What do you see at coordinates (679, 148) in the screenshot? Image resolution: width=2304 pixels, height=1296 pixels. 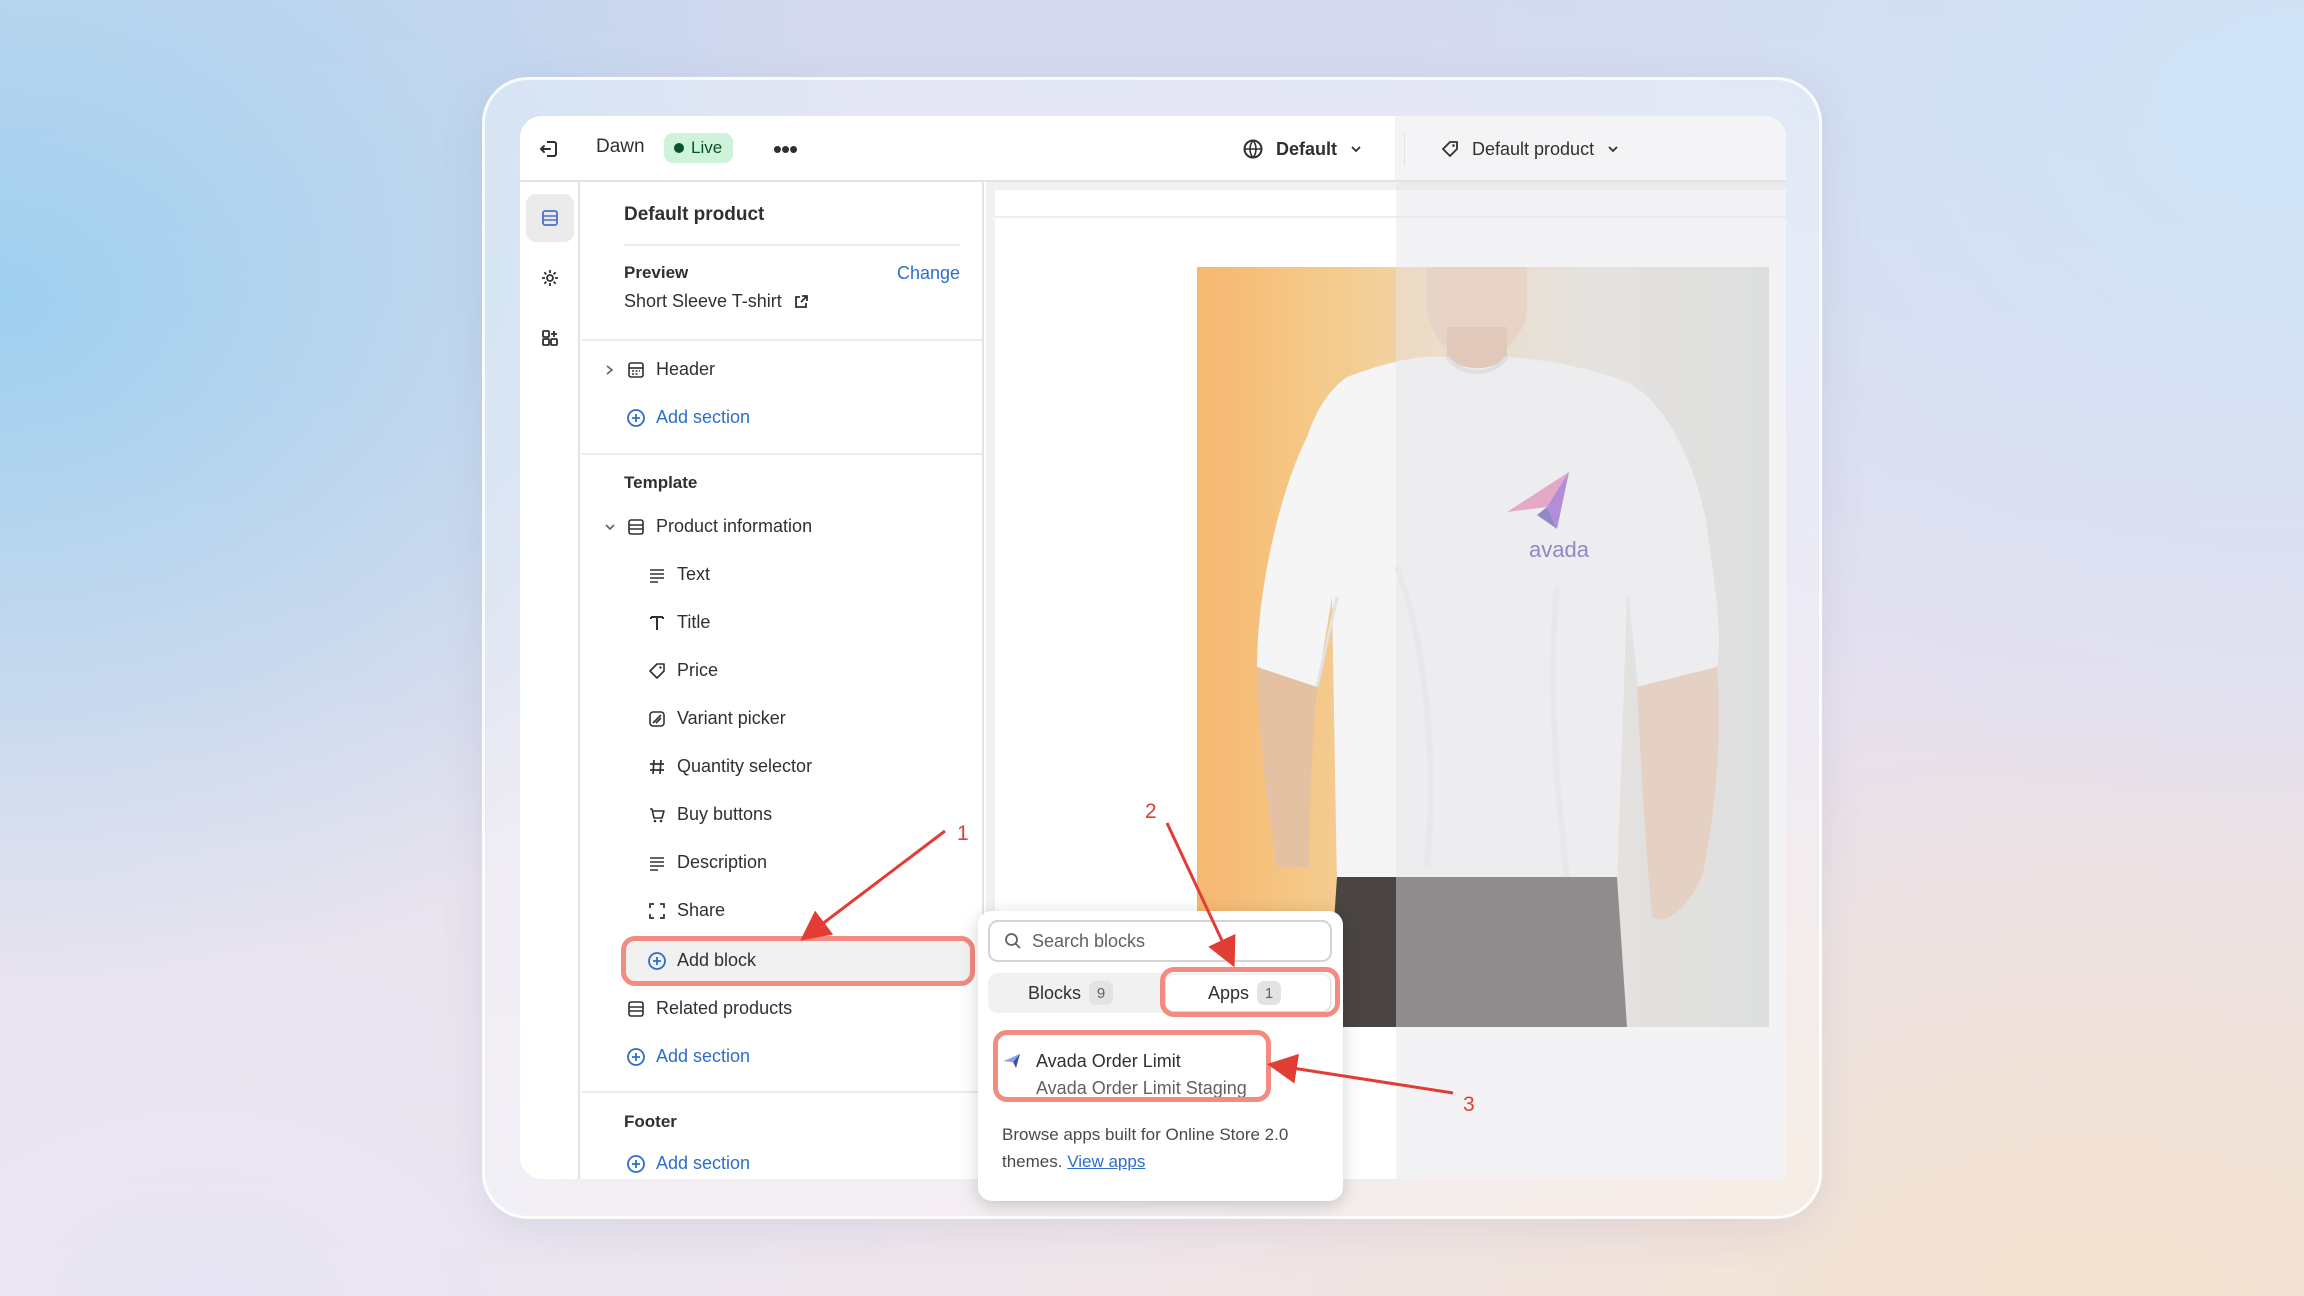 I see `live-dot-icon` at bounding box center [679, 148].